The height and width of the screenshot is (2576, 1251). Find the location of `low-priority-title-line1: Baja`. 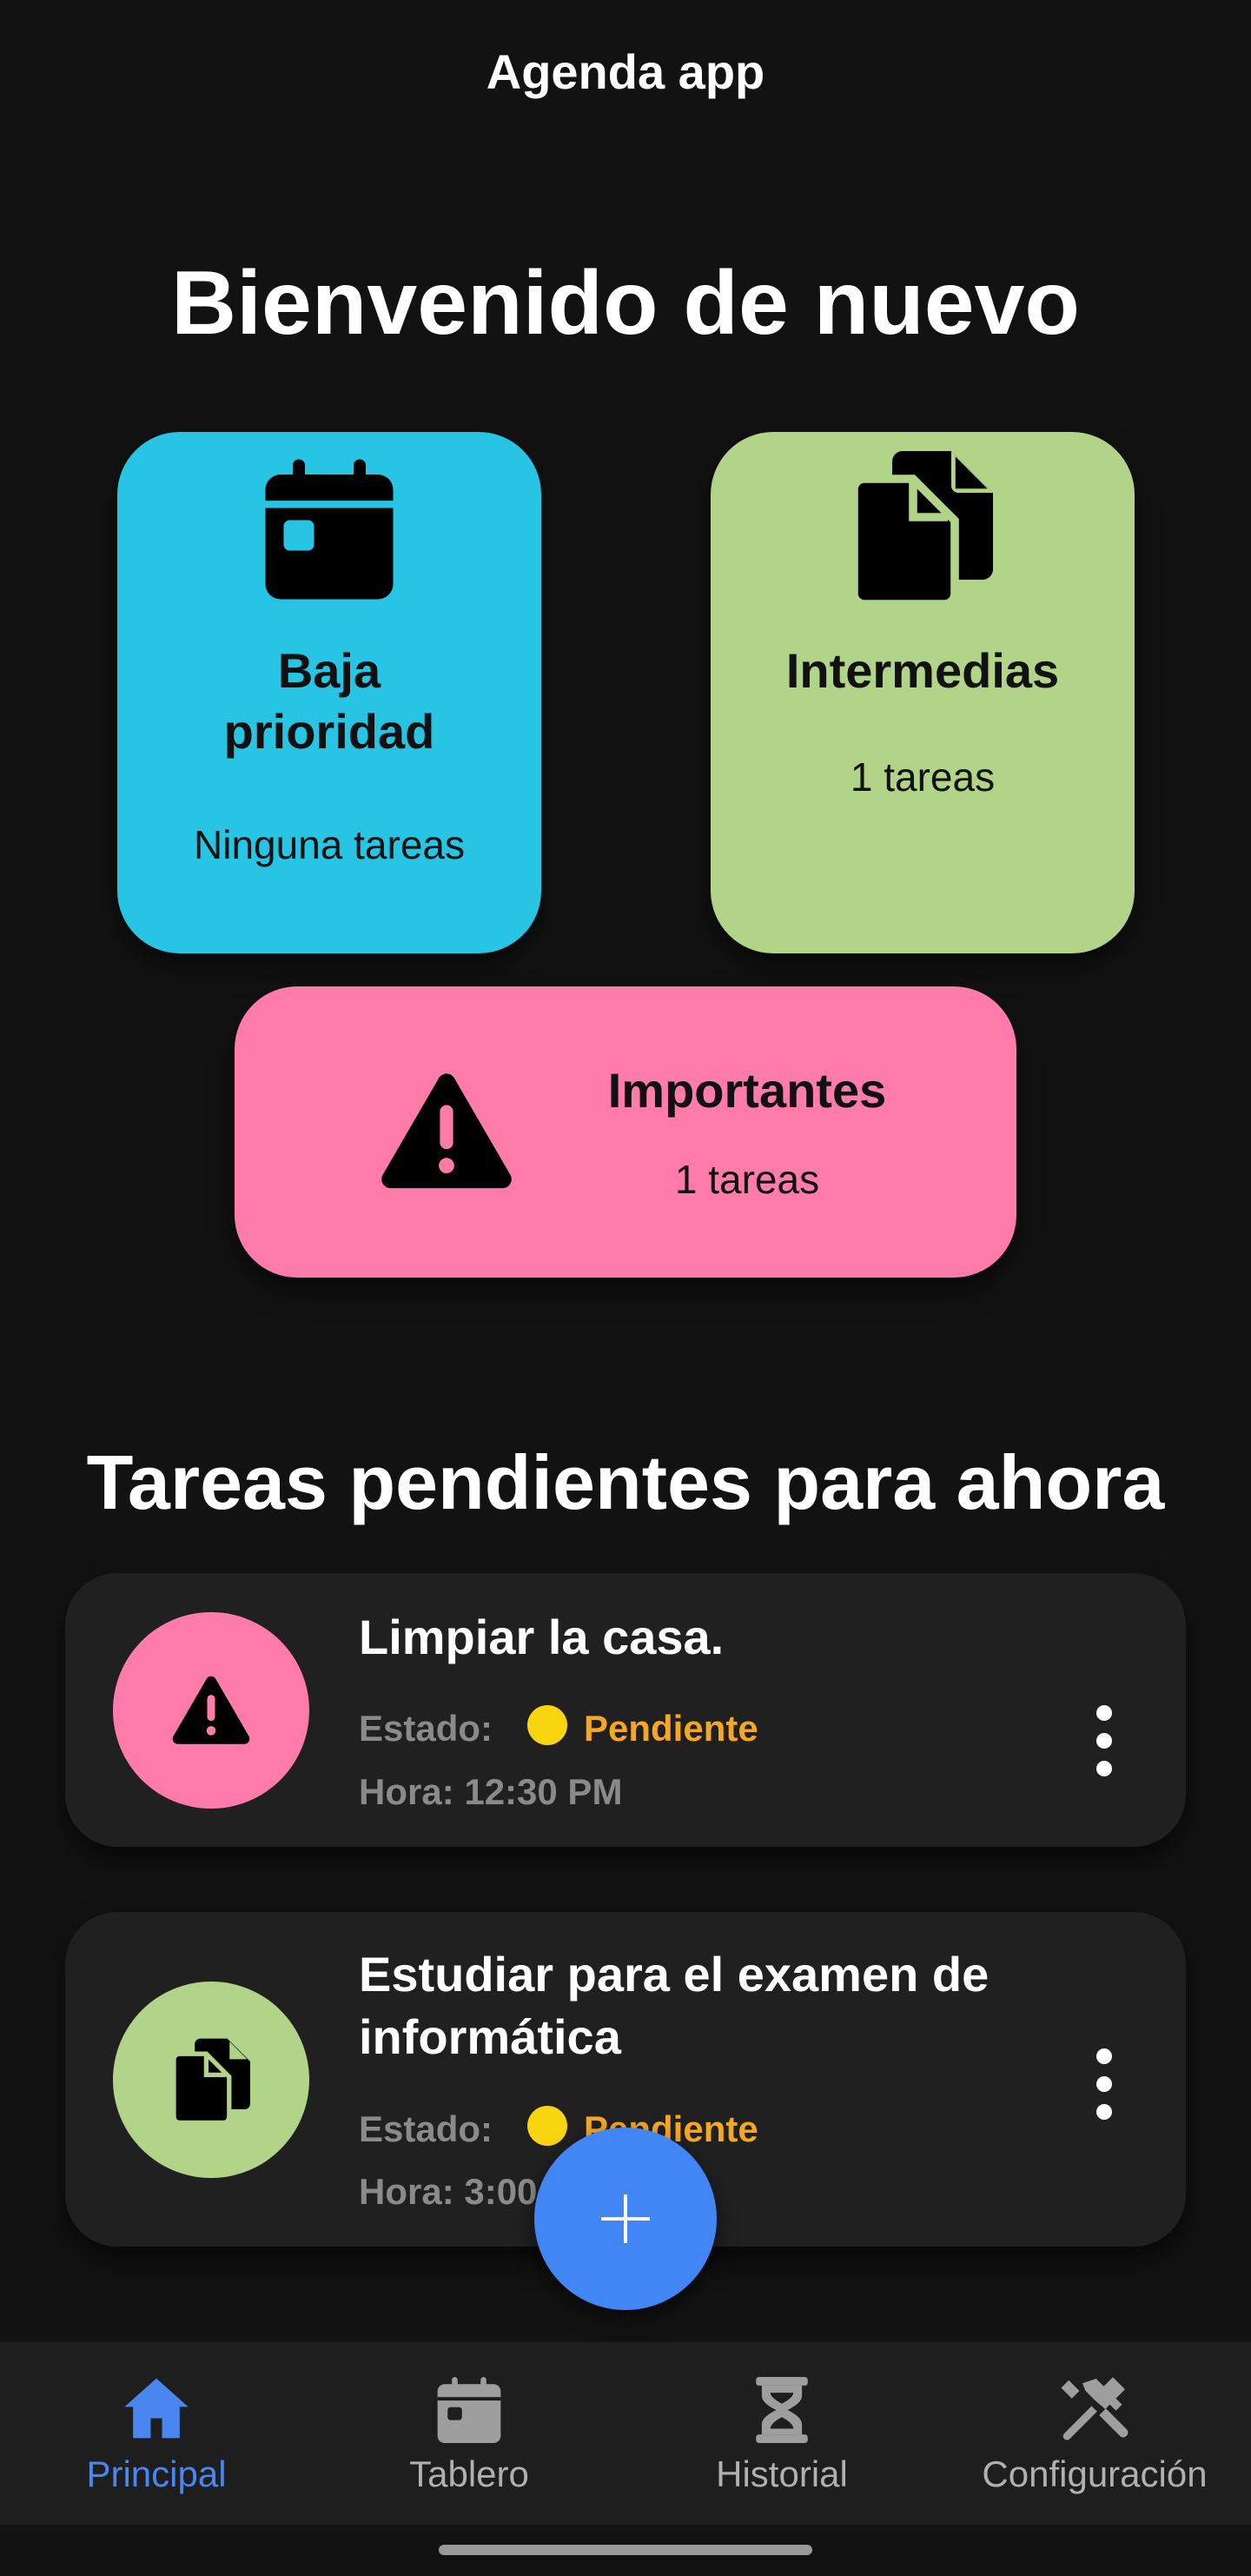

low-priority-title-line1: Baja is located at coordinates (329, 670).